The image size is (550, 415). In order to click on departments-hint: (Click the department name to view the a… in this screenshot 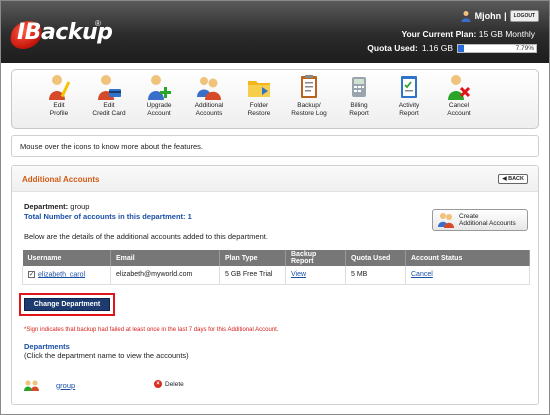, I will do `click(106, 355)`.